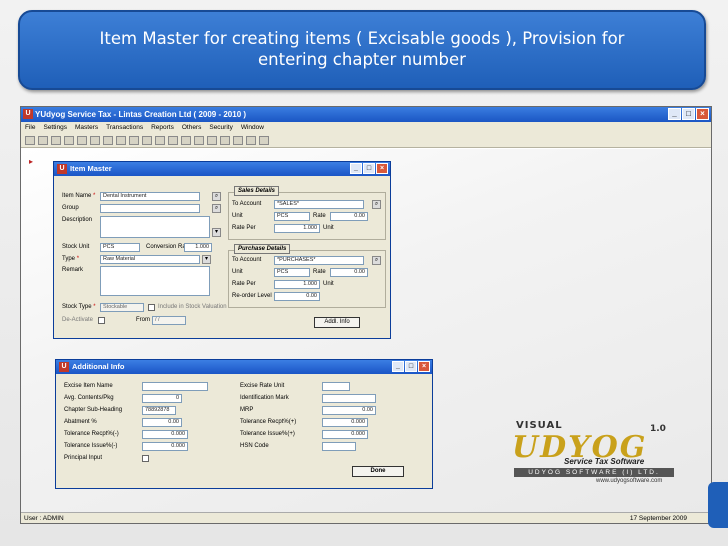 The width and height of the screenshot is (728, 546). What do you see at coordinates (198, 247) in the screenshot?
I see `conversion-ratio-field: 1.000` at bounding box center [198, 247].